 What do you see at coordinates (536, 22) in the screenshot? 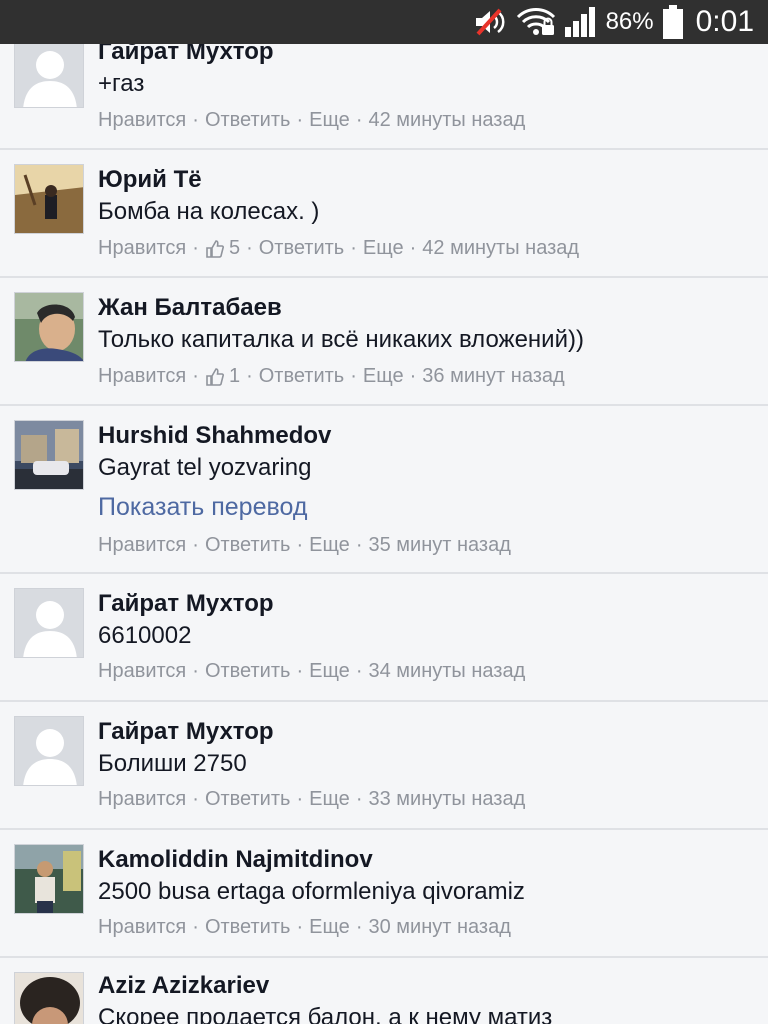
I see `wifi-locked-icon` at bounding box center [536, 22].